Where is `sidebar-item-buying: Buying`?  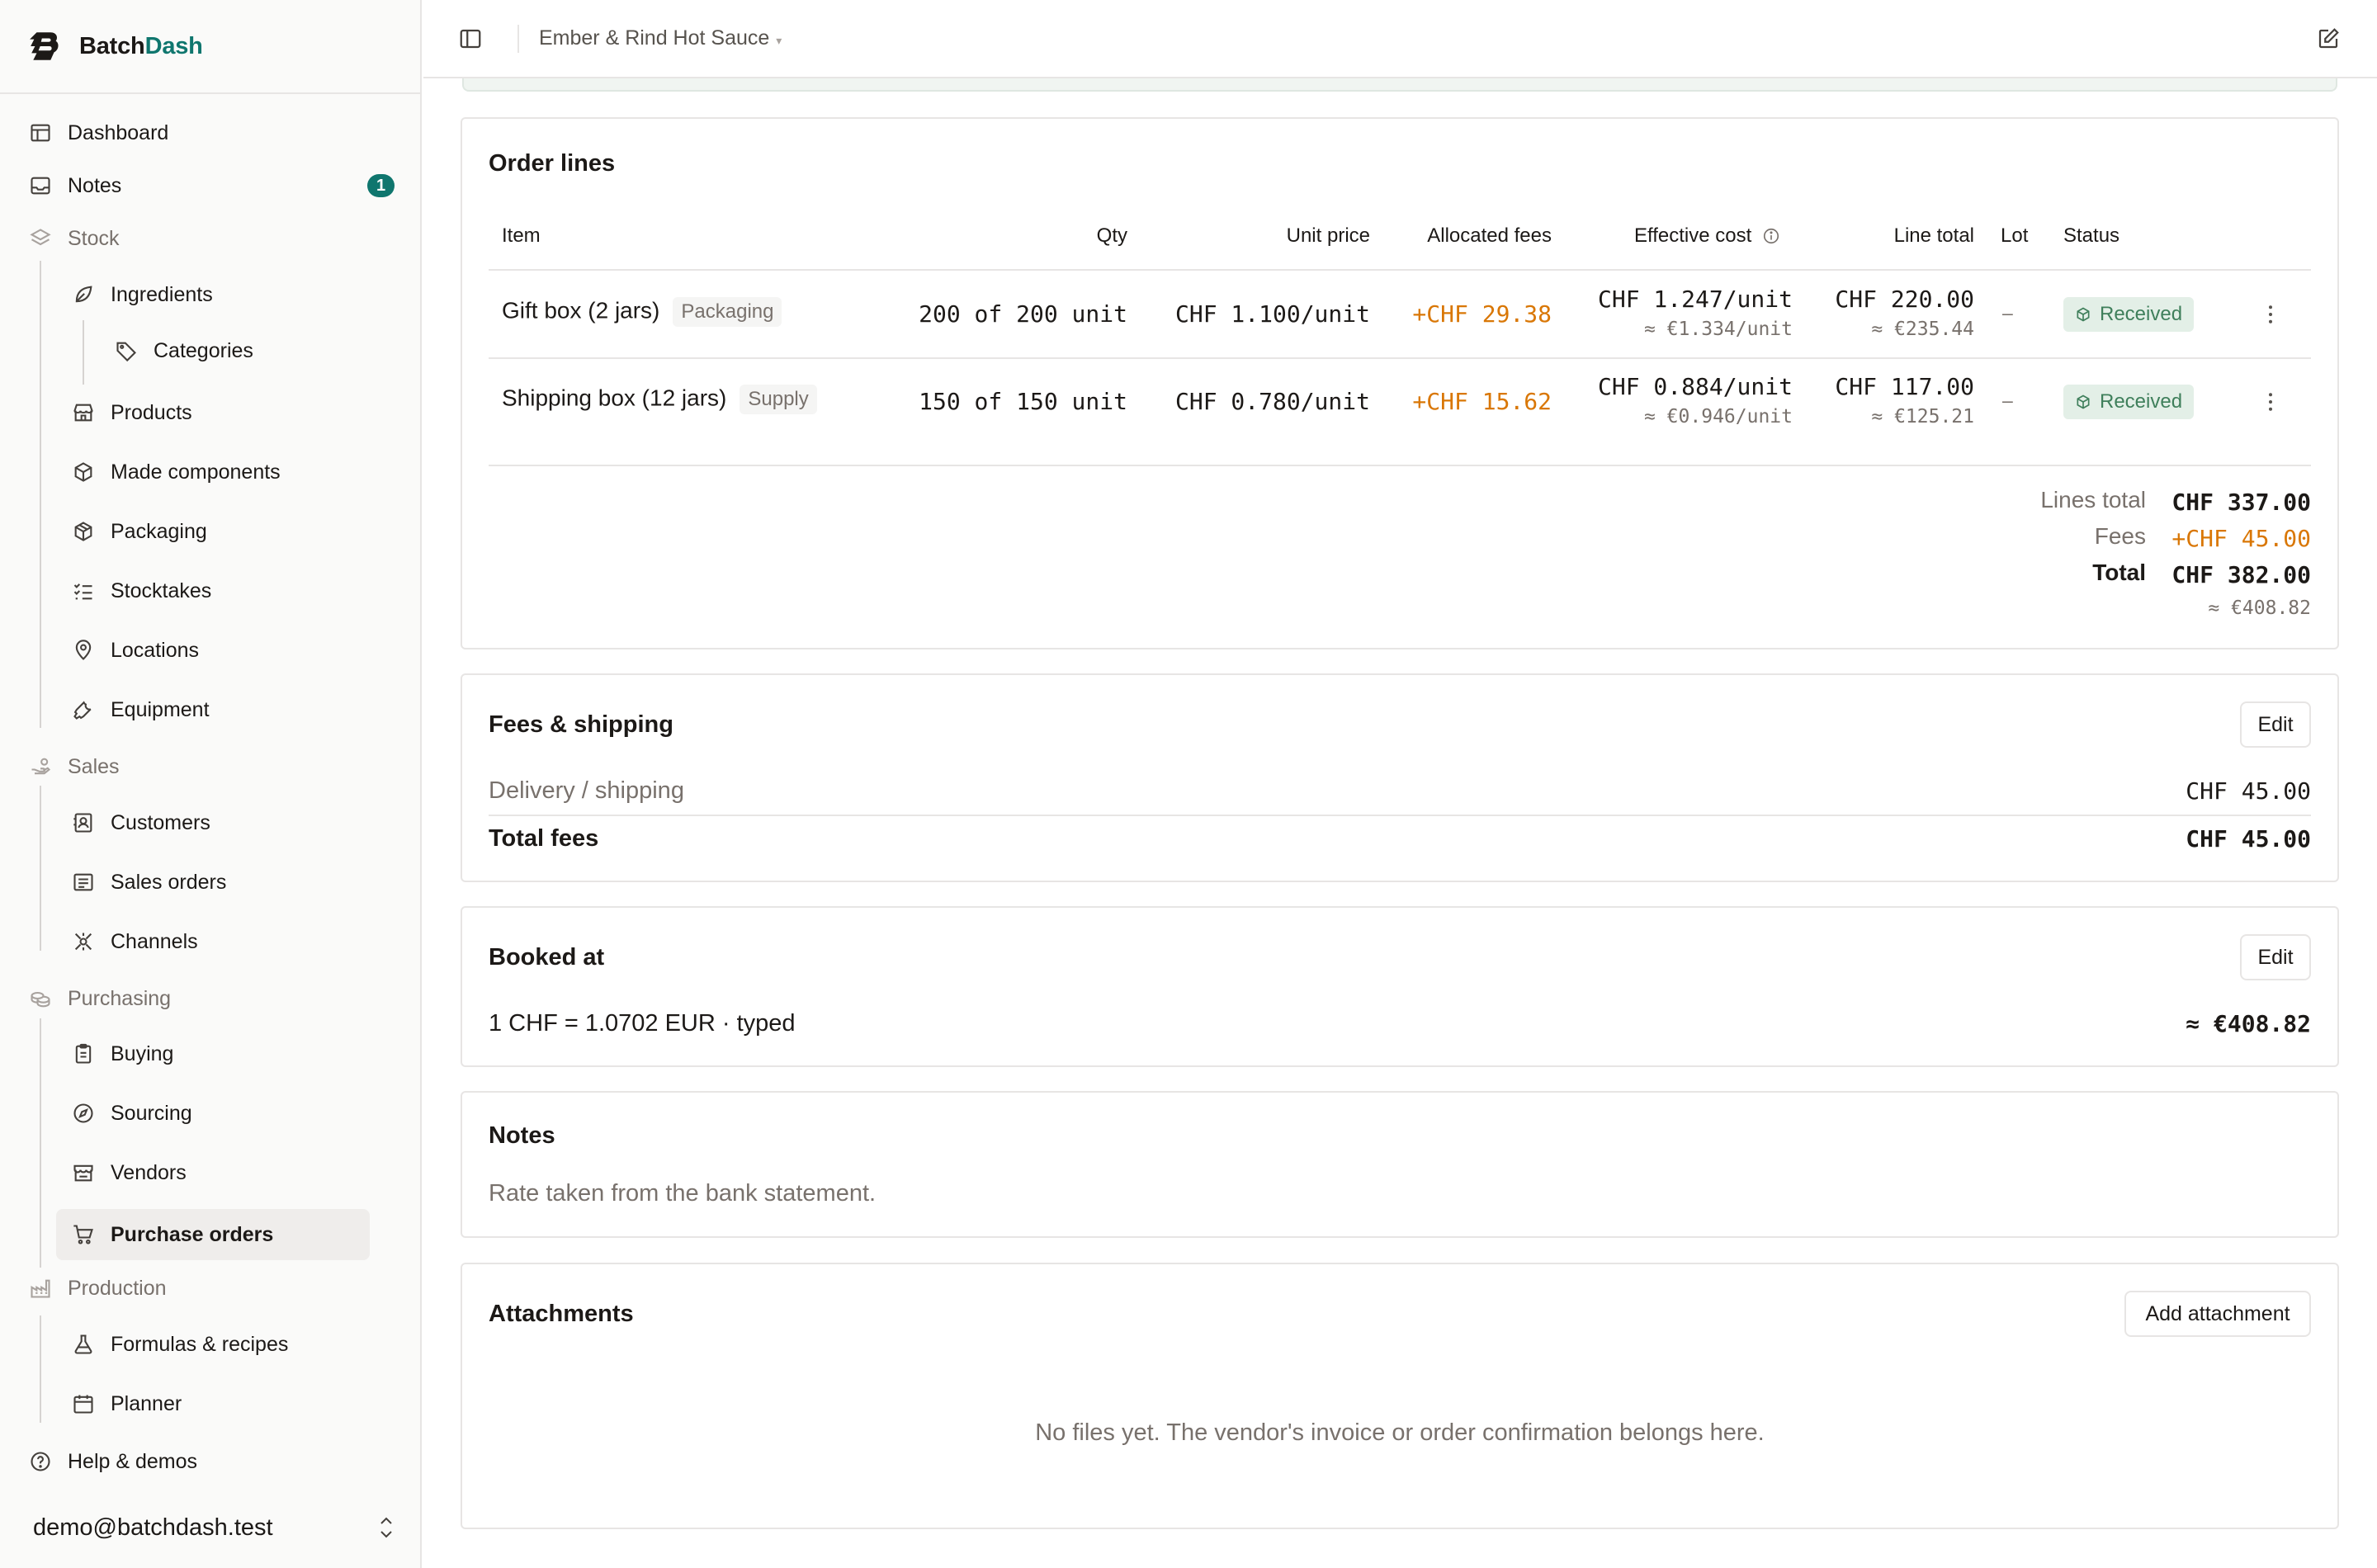
sidebar-item-buying: Buying is located at coordinates (122, 1054).